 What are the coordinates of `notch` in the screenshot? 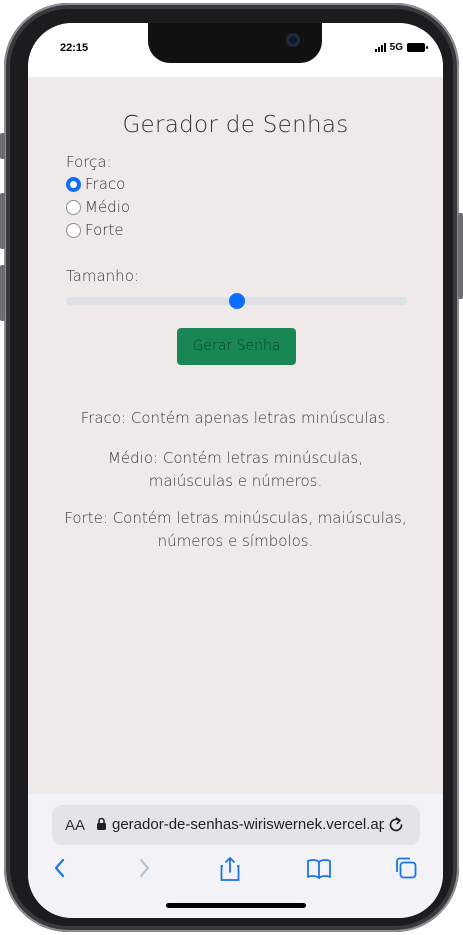 It's located at (235, 43).